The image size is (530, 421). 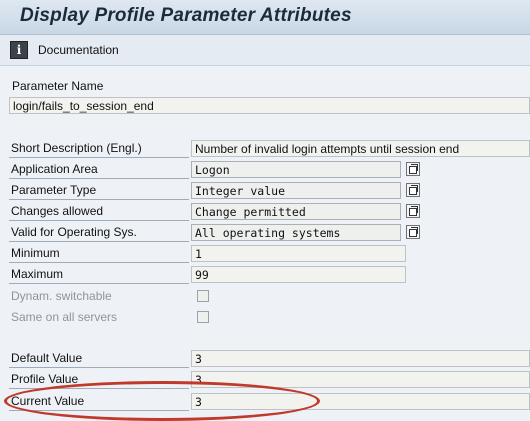 I want to click on dynam-switchable-label: Dynam. switchable, so click(x=61, y=296).